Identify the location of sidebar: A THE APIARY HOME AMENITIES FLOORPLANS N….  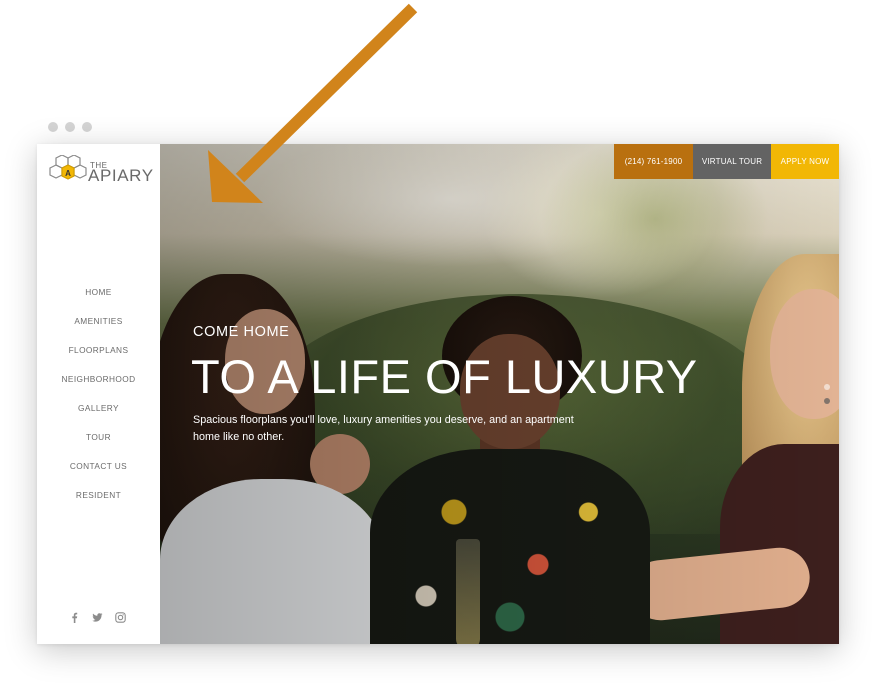
(98, 394).